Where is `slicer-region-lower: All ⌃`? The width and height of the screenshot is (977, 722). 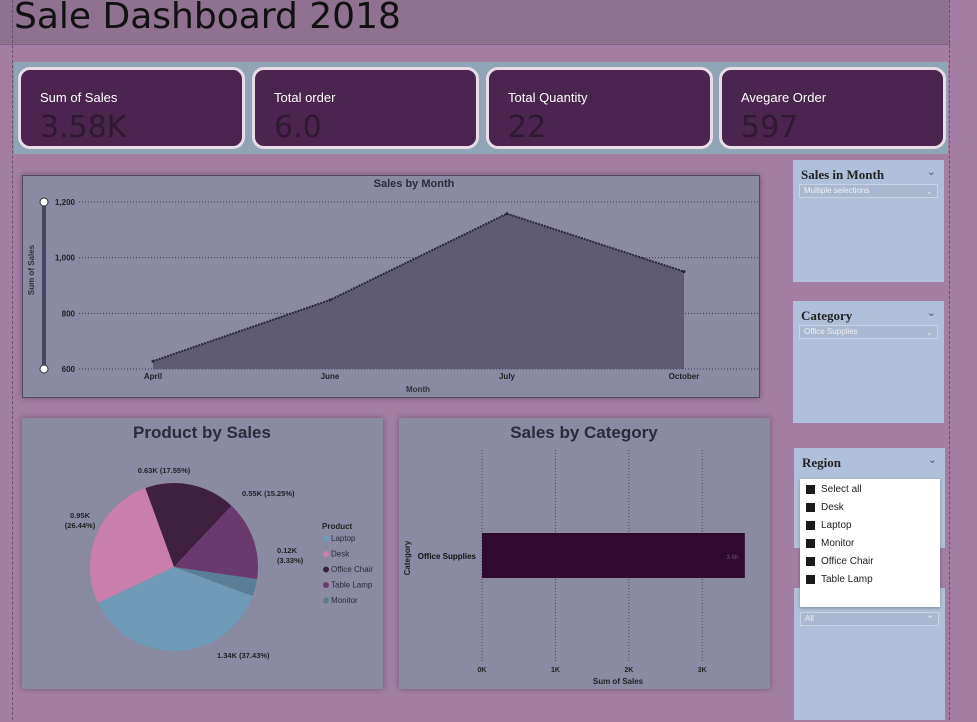 slicer-region-lower: All ⌃ is located at coordinates (869, 654).